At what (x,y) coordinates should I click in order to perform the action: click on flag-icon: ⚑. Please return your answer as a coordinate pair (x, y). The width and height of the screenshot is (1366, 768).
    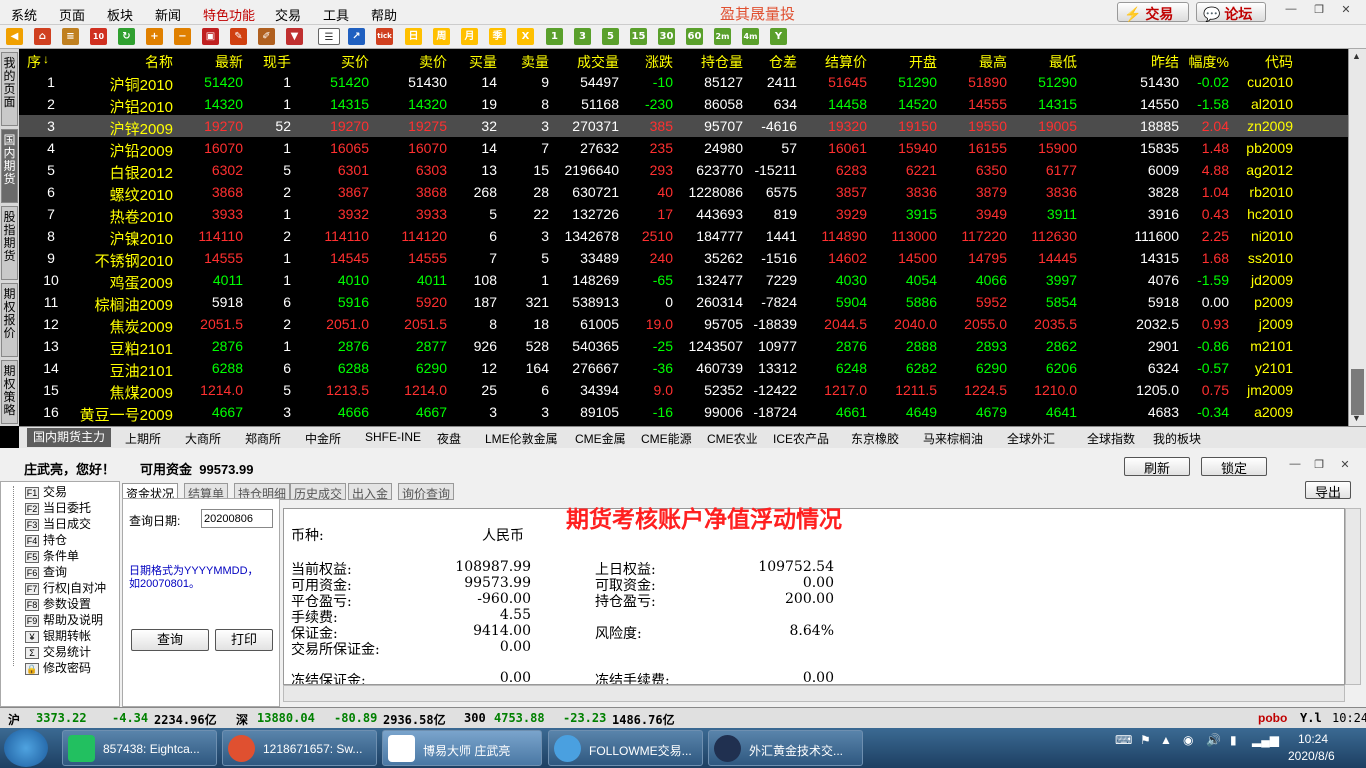
    Looking at the image, I should click on (1145, 740).